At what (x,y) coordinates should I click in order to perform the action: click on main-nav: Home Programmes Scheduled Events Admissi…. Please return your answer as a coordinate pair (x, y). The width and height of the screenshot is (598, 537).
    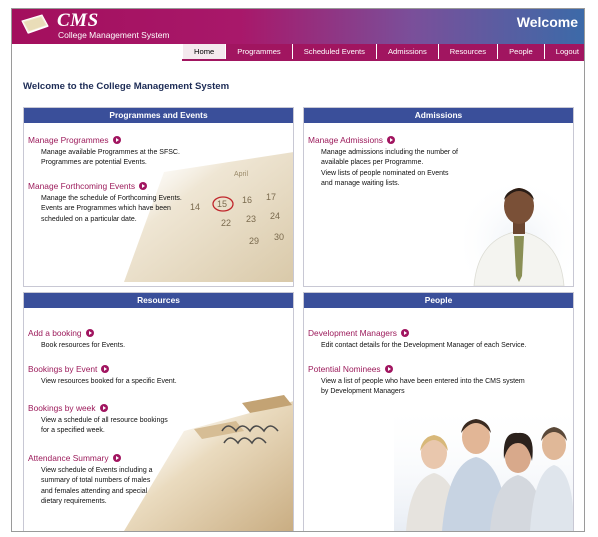
    Looking at the image, I should click on (383, 52).